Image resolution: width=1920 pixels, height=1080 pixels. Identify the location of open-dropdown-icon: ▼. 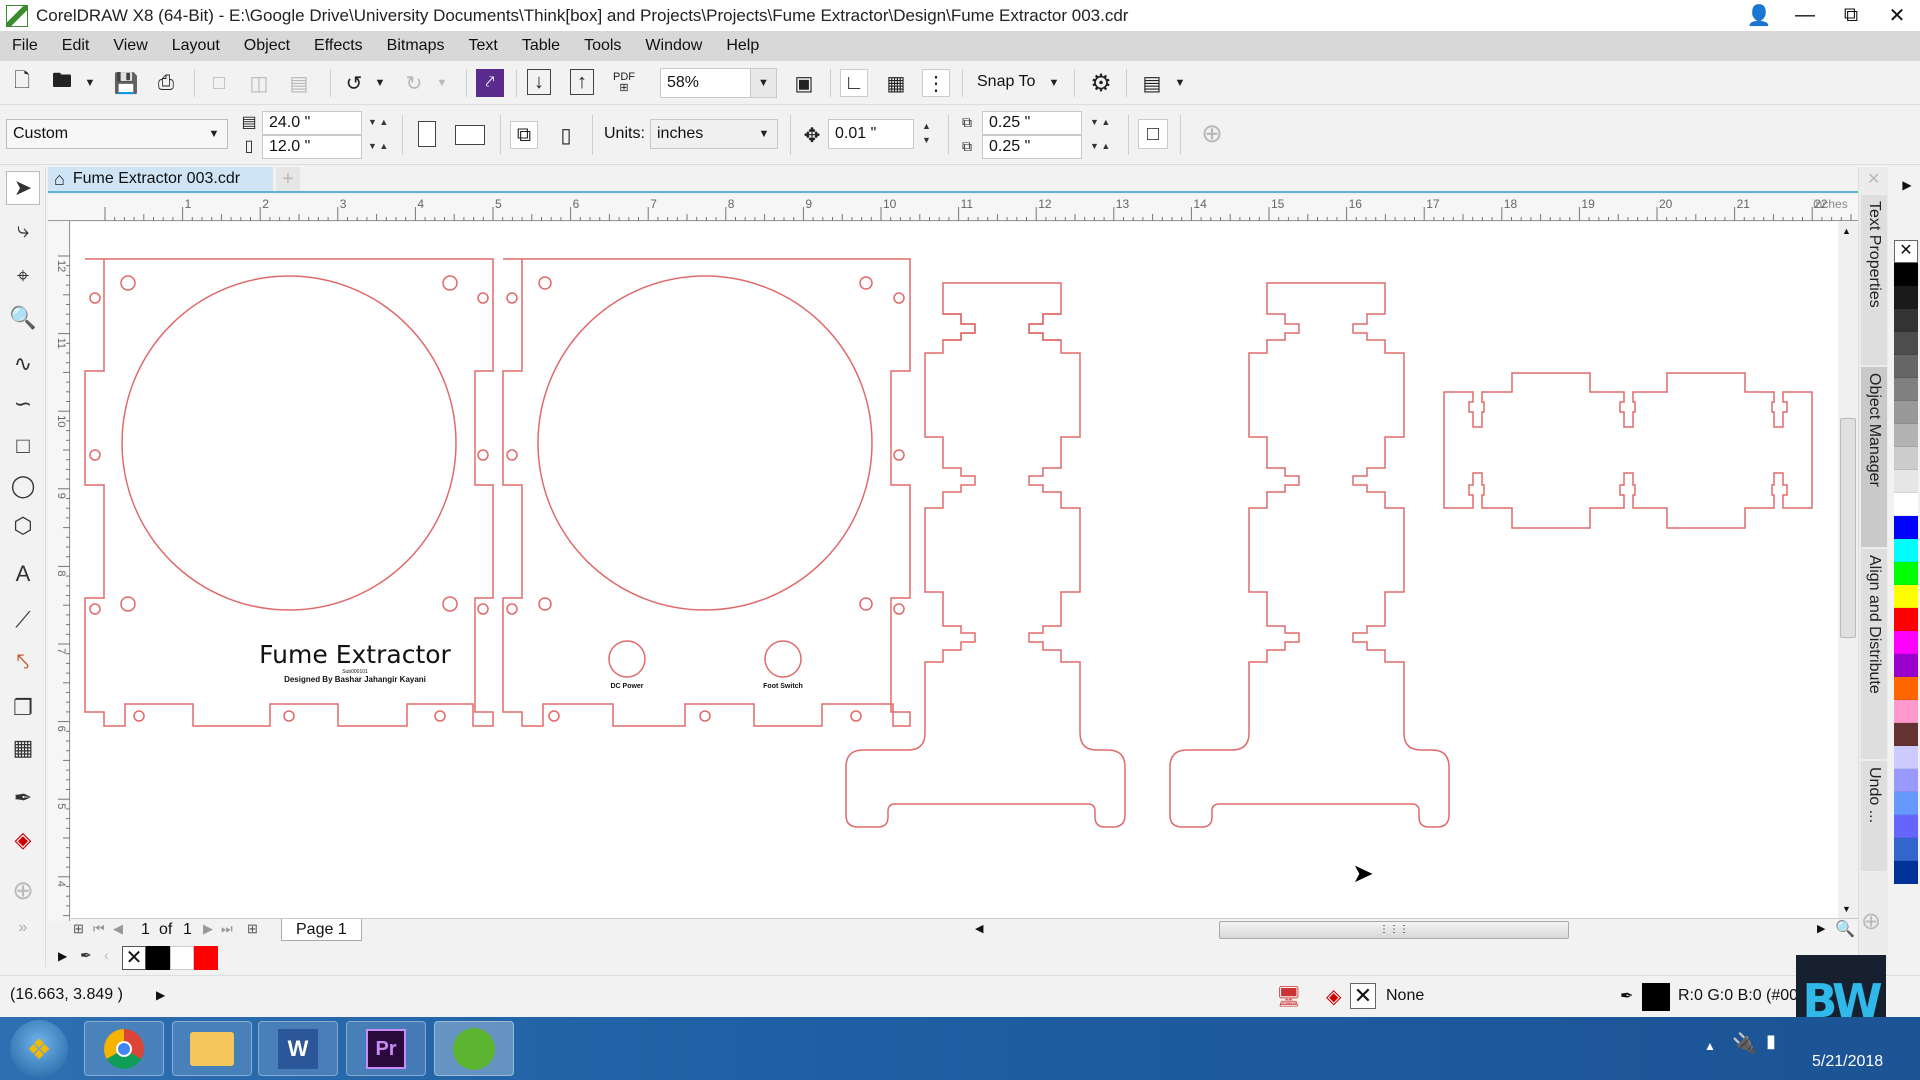
(90, 83).